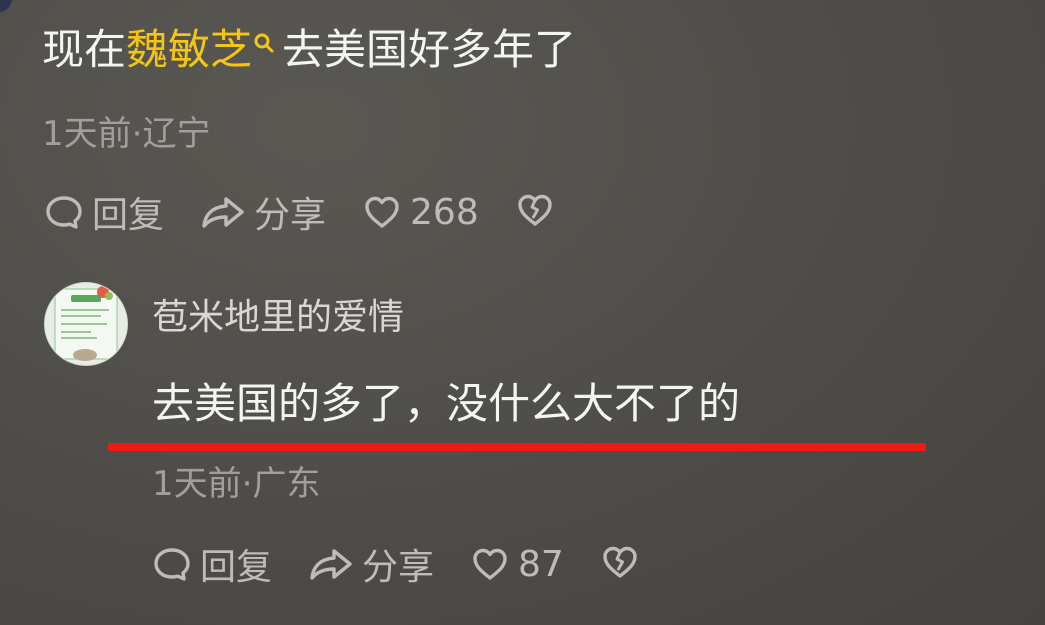 Image resolution: width=1045 pixels, height=625 pixels. Describe the element at coordinates (189, 49) in the screenshot. I see `search-keyword-link: 魏敏芝` at that location.